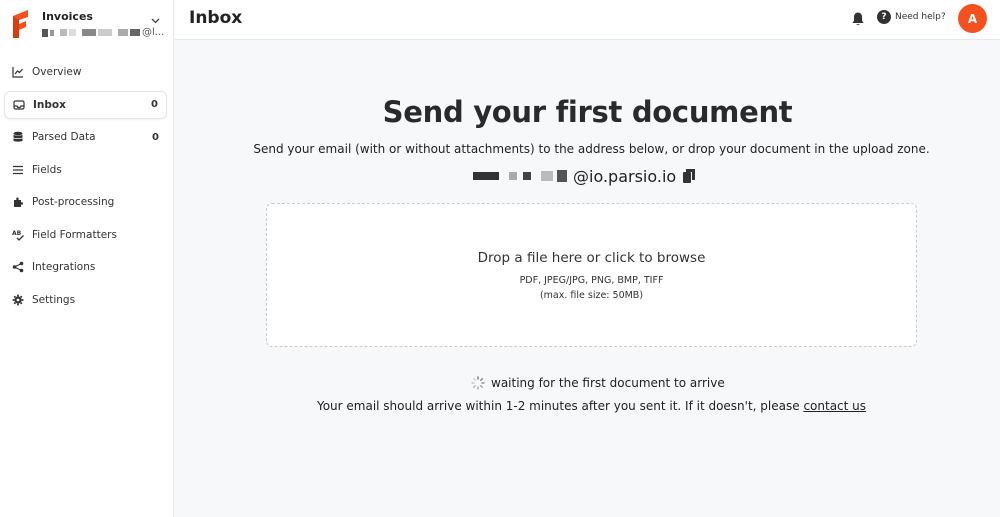 This screenshot has width=1000, height=517. I want to click on need-help-label: Need help?, so click(920, 17).